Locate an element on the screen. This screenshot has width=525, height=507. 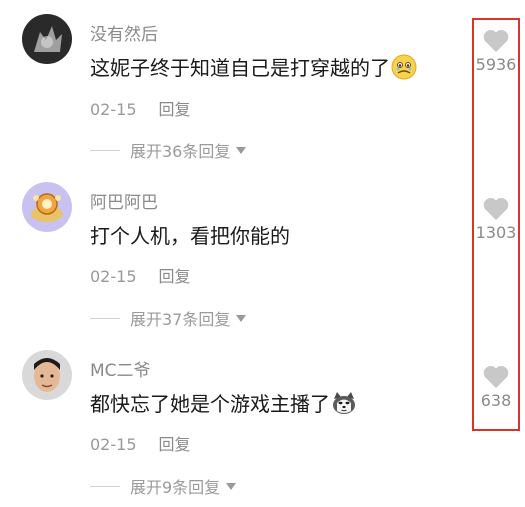
like-count: 5936 is located at coordinates (496, 64).